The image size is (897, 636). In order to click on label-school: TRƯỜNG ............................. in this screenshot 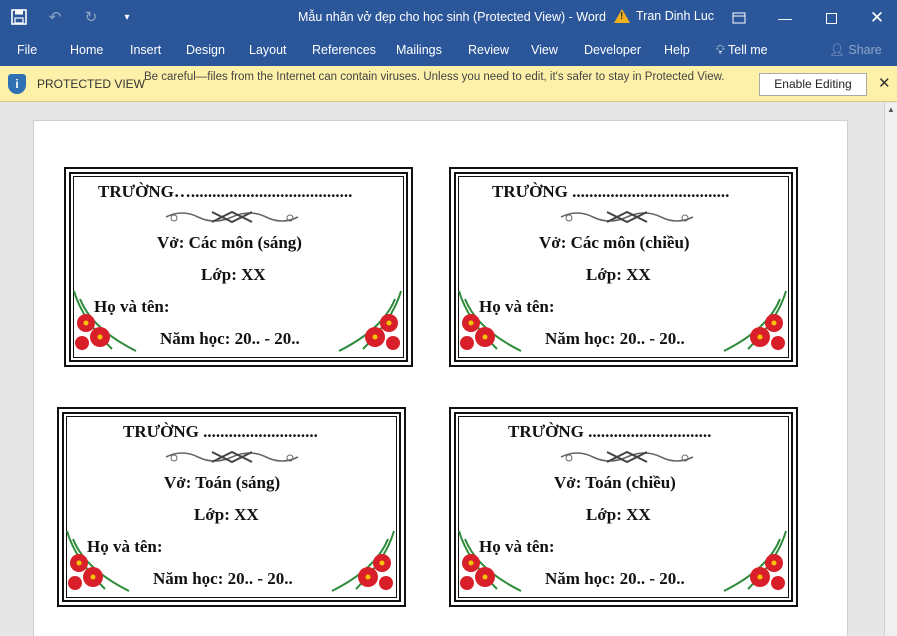, I will do `click(609, 432)`.